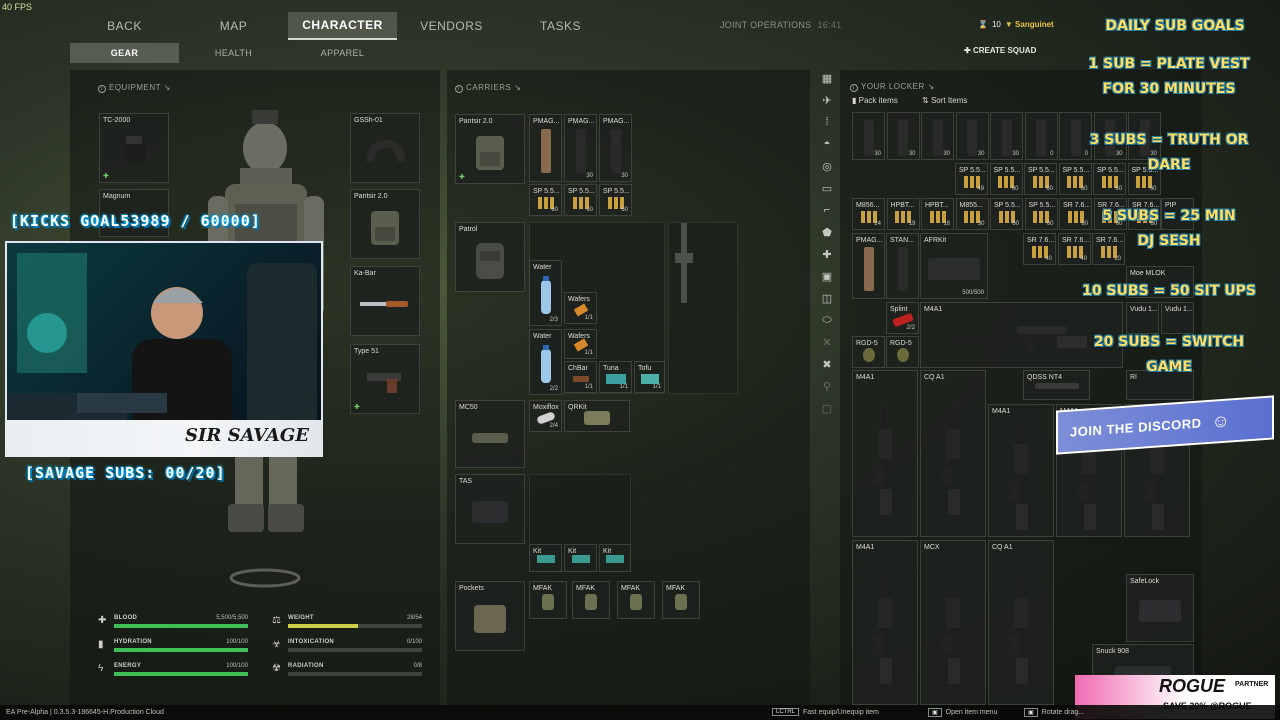  Describe the element at coordinates (827, 344) in the screenshot. I see `tools-filter-icon: ✕` at that location.